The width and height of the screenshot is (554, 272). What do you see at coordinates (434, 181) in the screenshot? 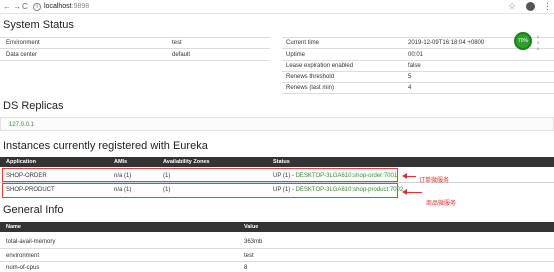
I see `annotation-order: 订单微服务` at bounding box center [434, 181].